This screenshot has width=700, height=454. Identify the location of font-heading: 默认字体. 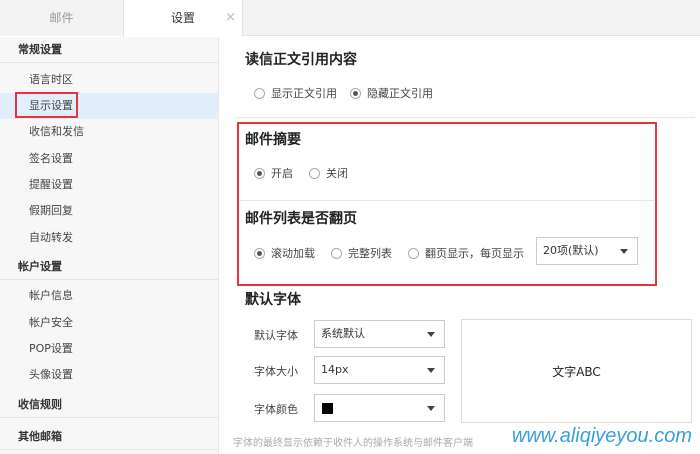
(273, 300).